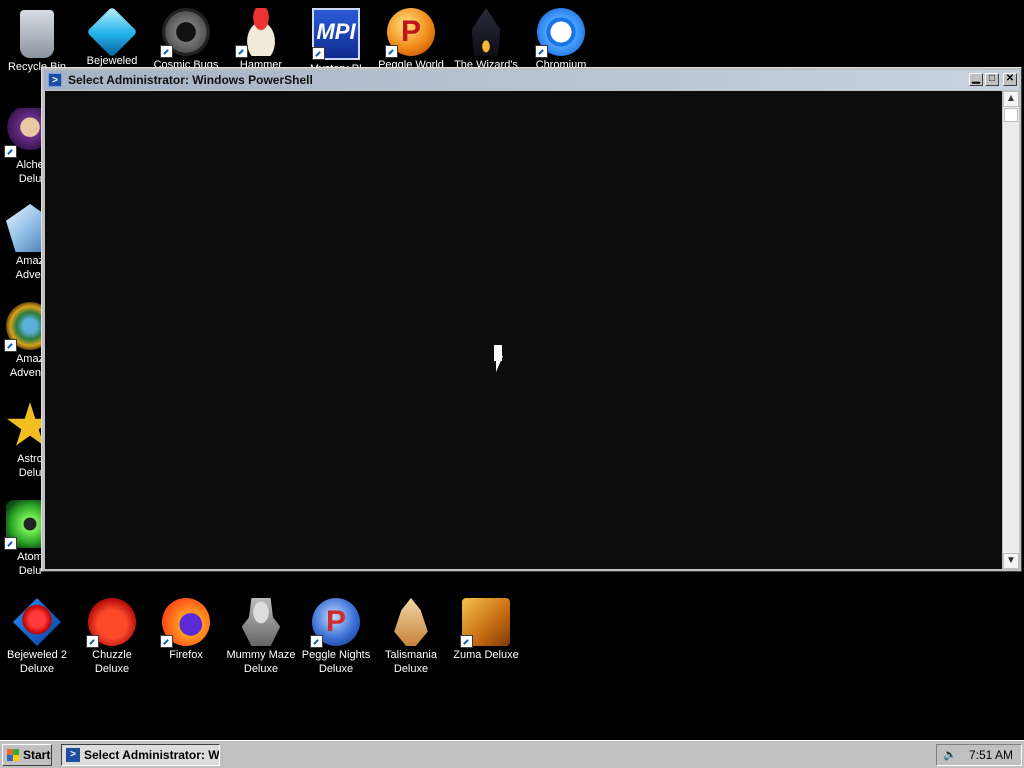  I want to click on windows-logo-icon, so click(13, 755).